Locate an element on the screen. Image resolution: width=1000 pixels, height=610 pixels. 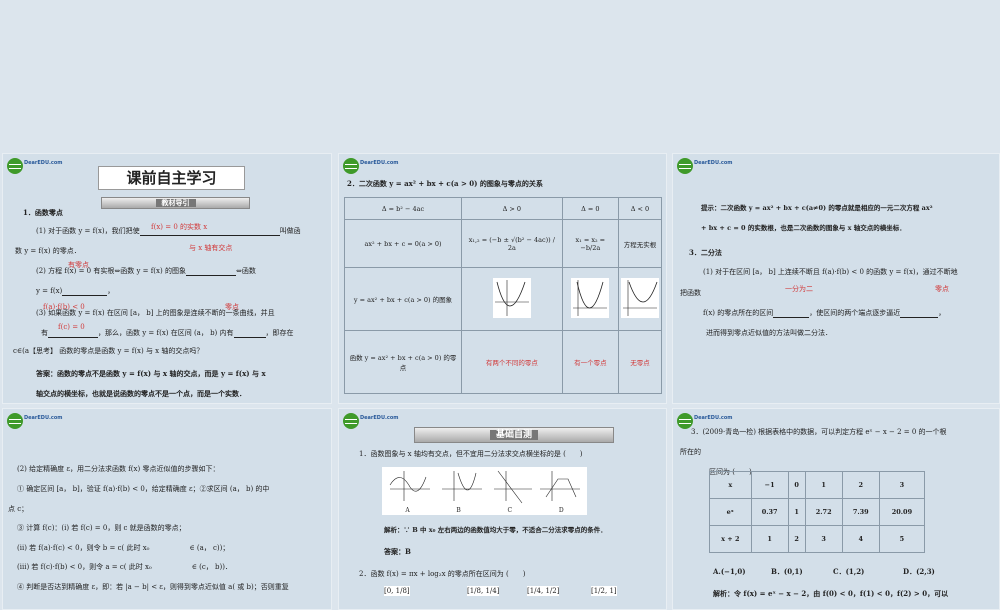
text-line: 进而得到零点近似值的方法叫做二分法． is located at coordinates (769, 333).